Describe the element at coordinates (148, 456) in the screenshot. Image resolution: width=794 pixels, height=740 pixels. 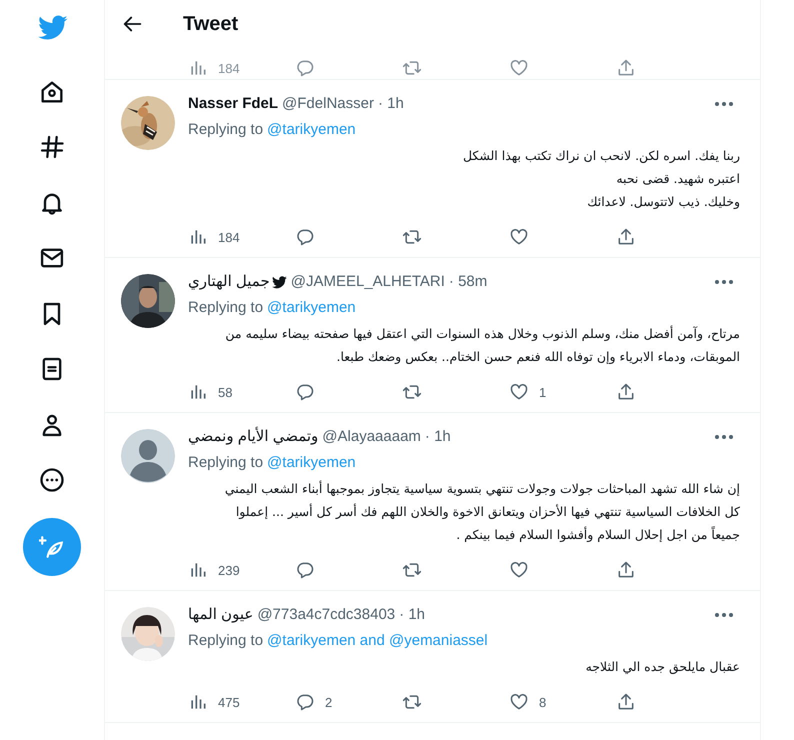
I see `avatar-icon` at that location.